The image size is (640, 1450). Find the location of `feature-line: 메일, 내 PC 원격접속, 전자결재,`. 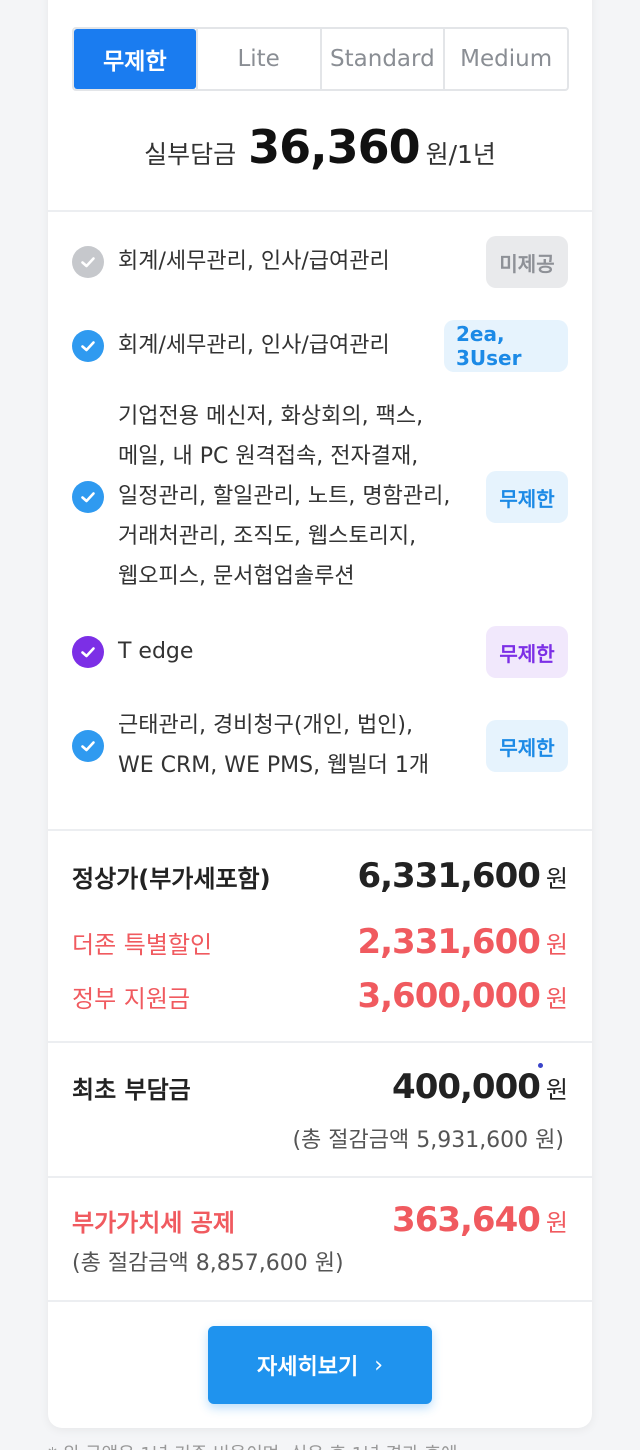

feature-line: 메일, 내 PC 원격접속, 전자결재, is located at coordinates (268, 456).